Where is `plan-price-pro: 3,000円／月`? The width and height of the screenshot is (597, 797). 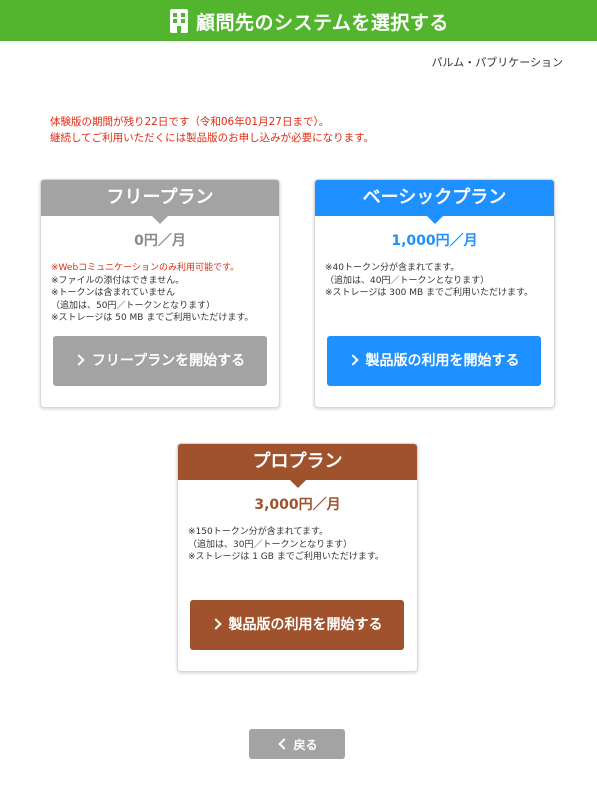
plan-price-pro: 3,000円／月 is located at coordinates (297, 505).